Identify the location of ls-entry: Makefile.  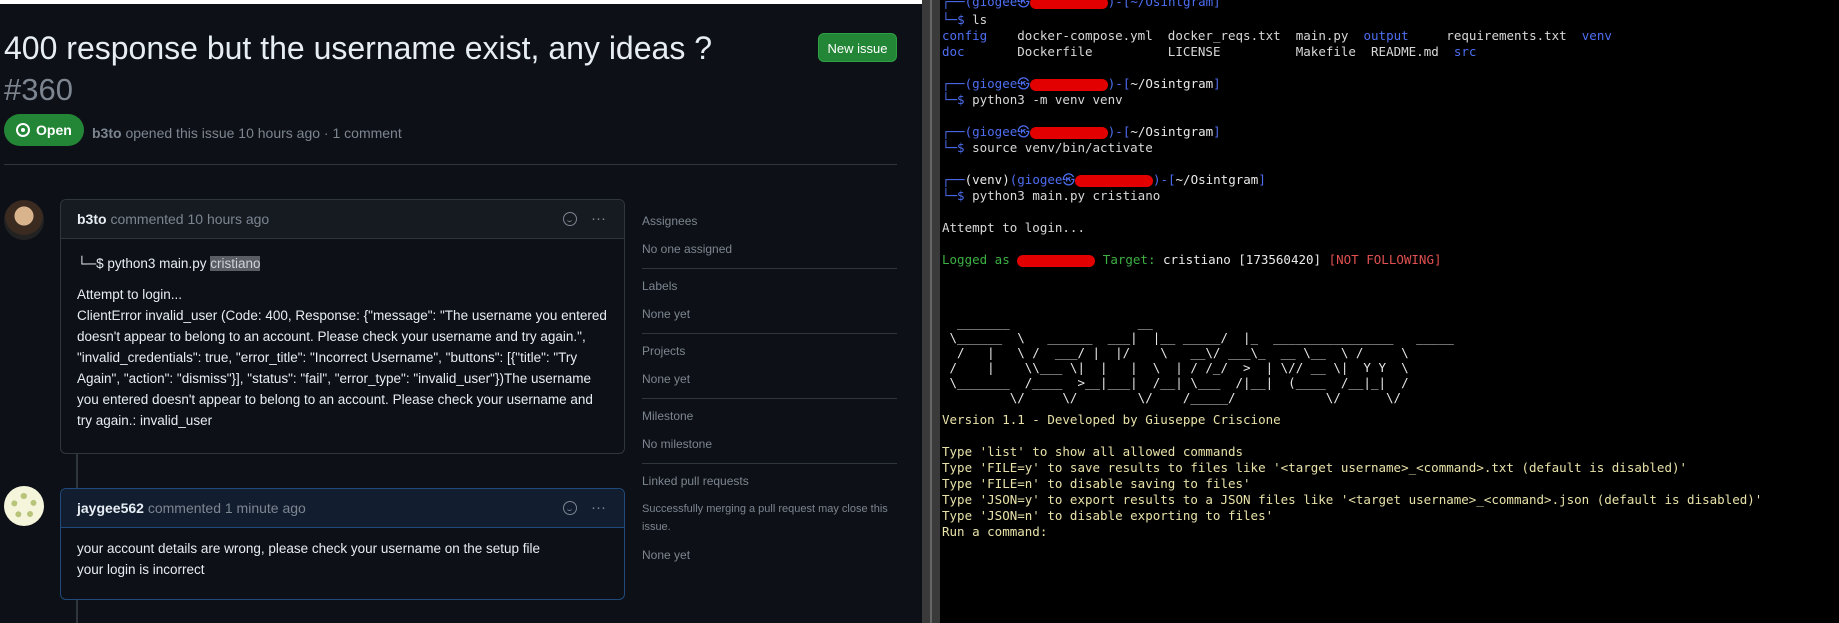
(1325, 51).